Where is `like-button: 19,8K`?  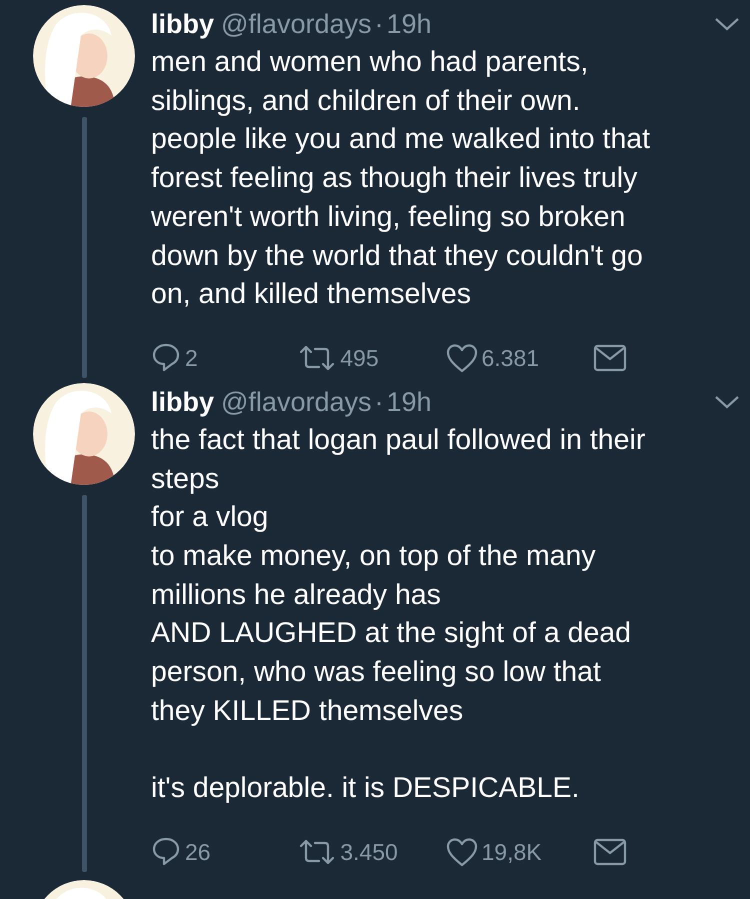 like-button: 19,8K is located at coordinates (519, 852).